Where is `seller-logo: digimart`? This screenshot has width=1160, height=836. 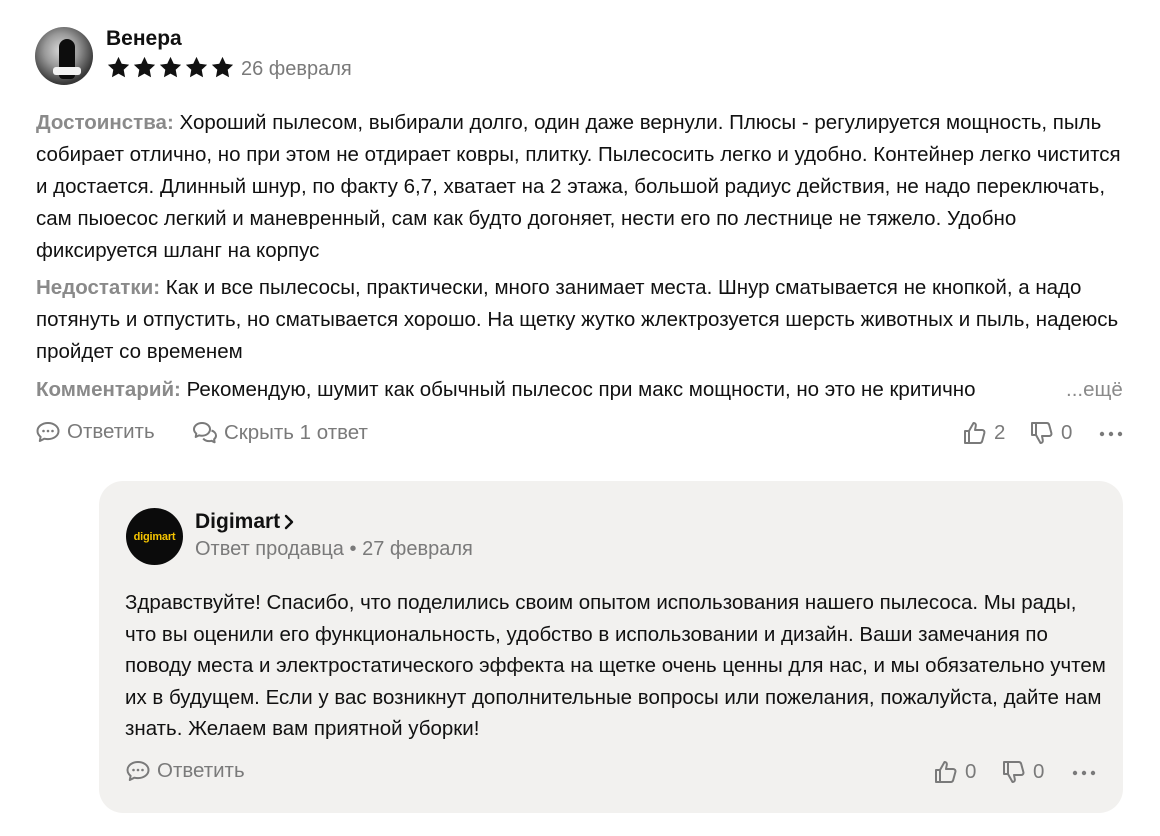
seller-logo: digimart is located at coordinates (154, 536).